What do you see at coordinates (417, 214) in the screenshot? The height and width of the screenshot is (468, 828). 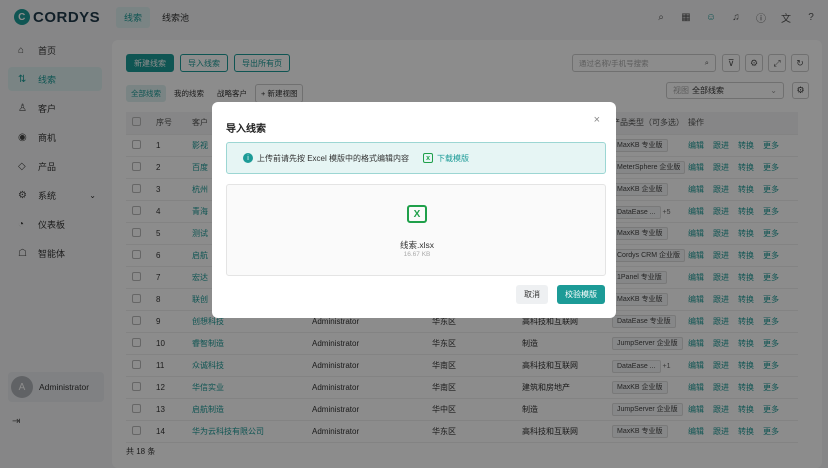 I see `excel-file-icon: X` at bounding box center [417, 214].